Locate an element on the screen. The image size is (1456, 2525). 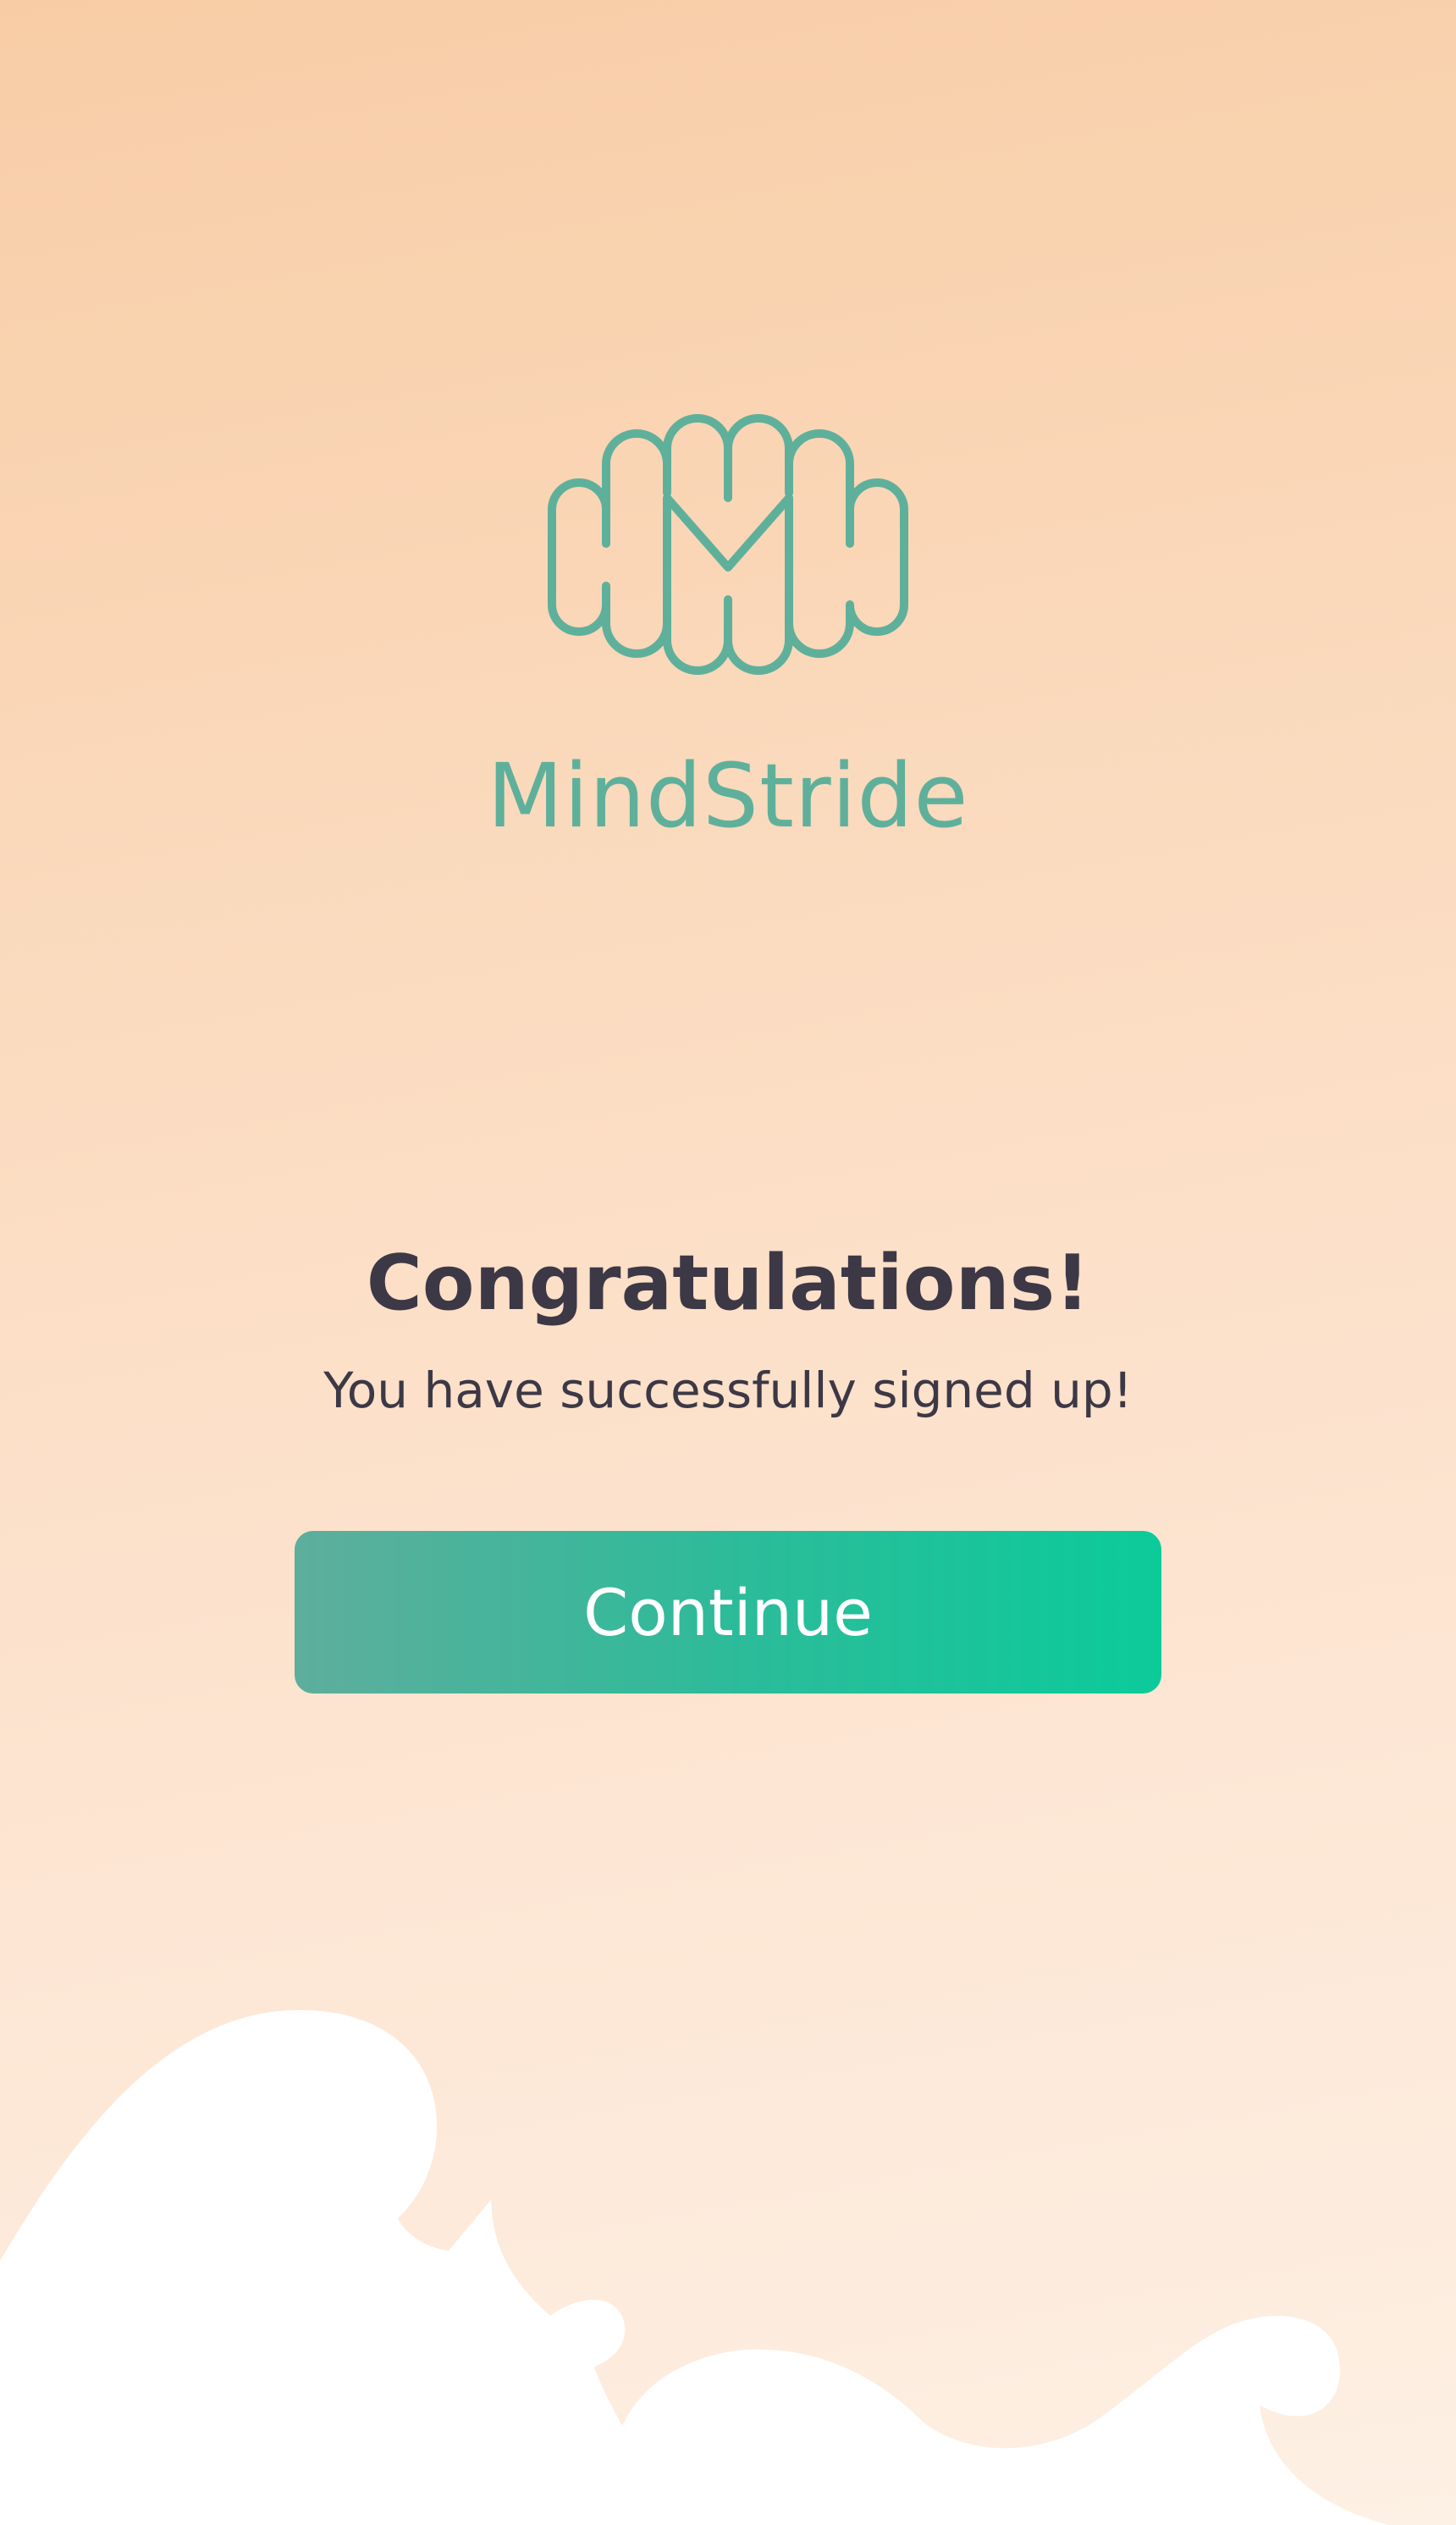
signup-success-message: You have successfully signed up! is located at coordinates (728, 1390).